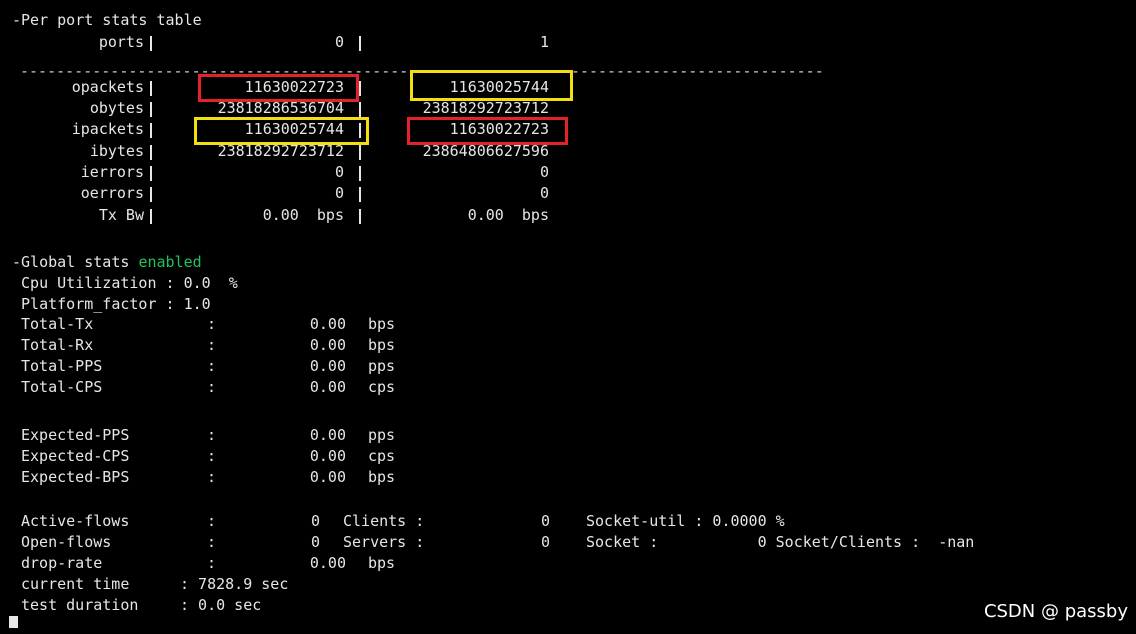 This screenshot has width=1136, height=634. I want to click on test-duration-value: : 0.0 sec, so click(221, 605).